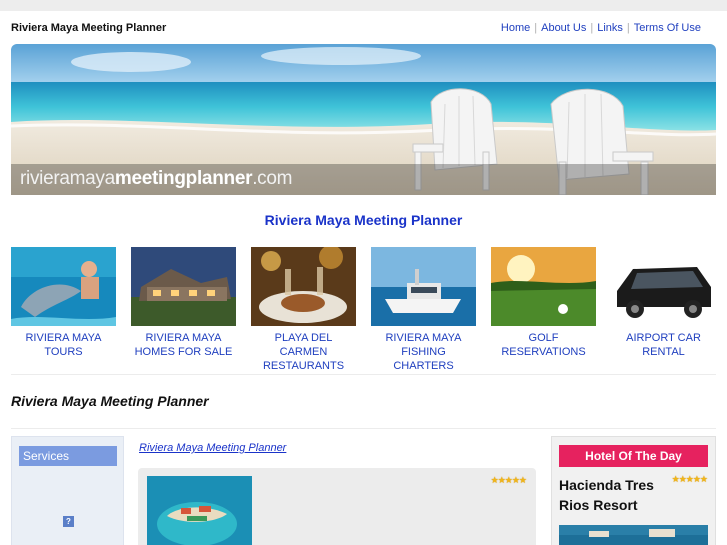 The height and width of the screenshot is (545, 727). What do you see at coordinates (89, 28) in the screenshot?
I see `site-title: Riviera Maya Meeting Planner` at bounding box center [89, 28].